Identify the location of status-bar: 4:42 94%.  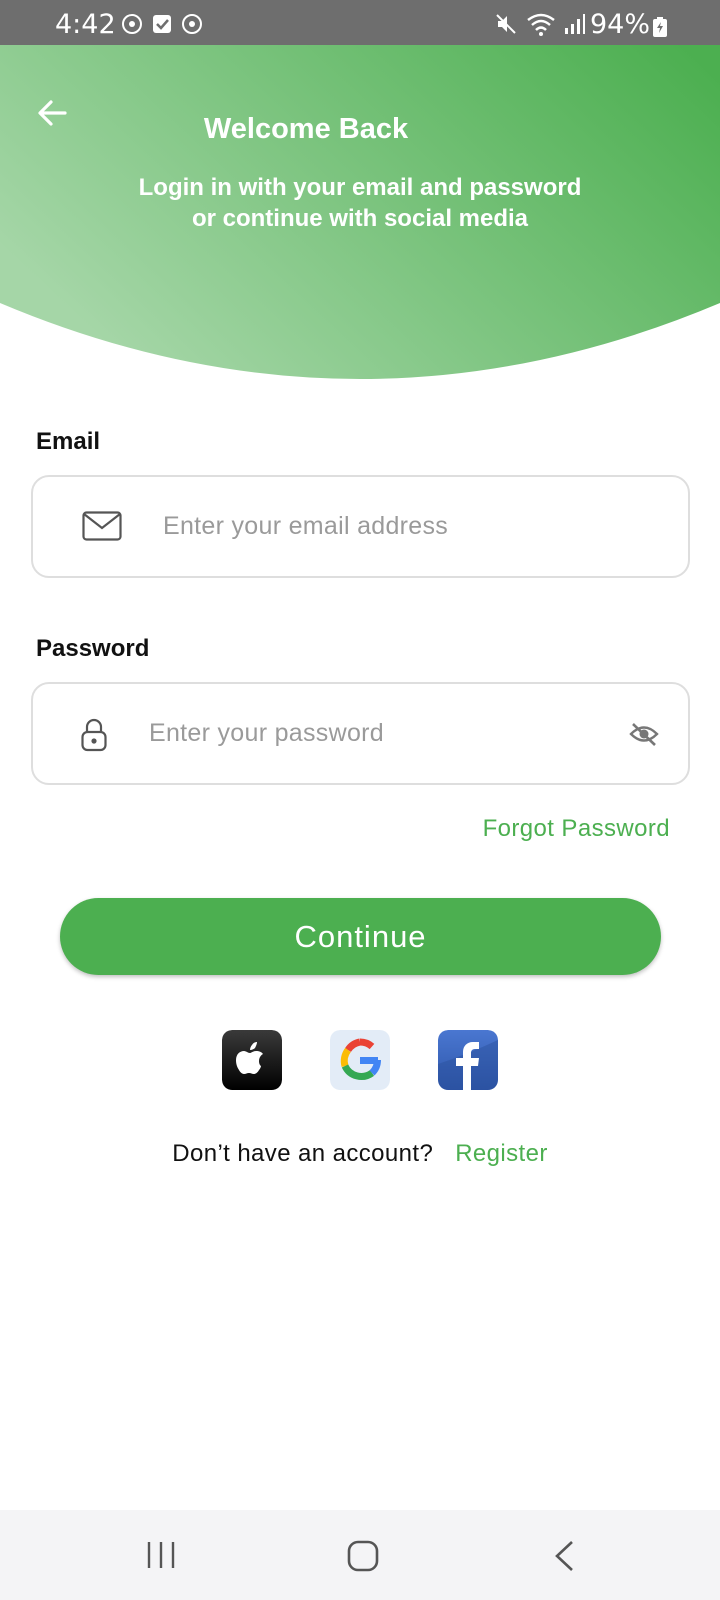
(360, 22).